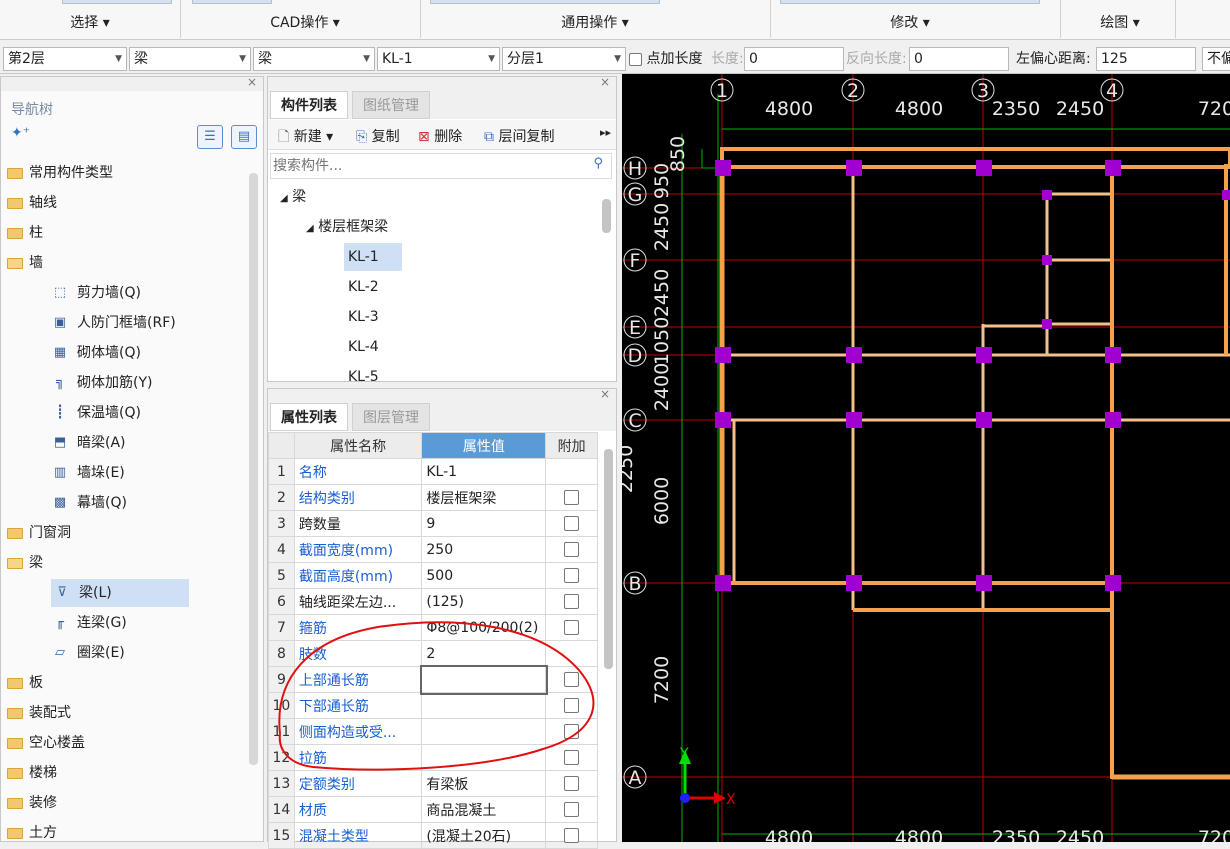  I want to click on nav-item: 装配式, so click(39, 713).